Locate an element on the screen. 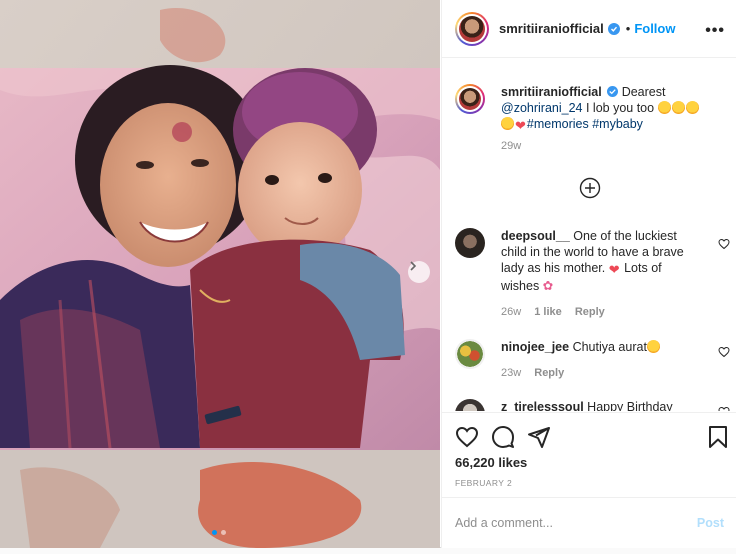 This screenshot has height=554, width=736. carousel-next-button is located at coordinates (419, 272).